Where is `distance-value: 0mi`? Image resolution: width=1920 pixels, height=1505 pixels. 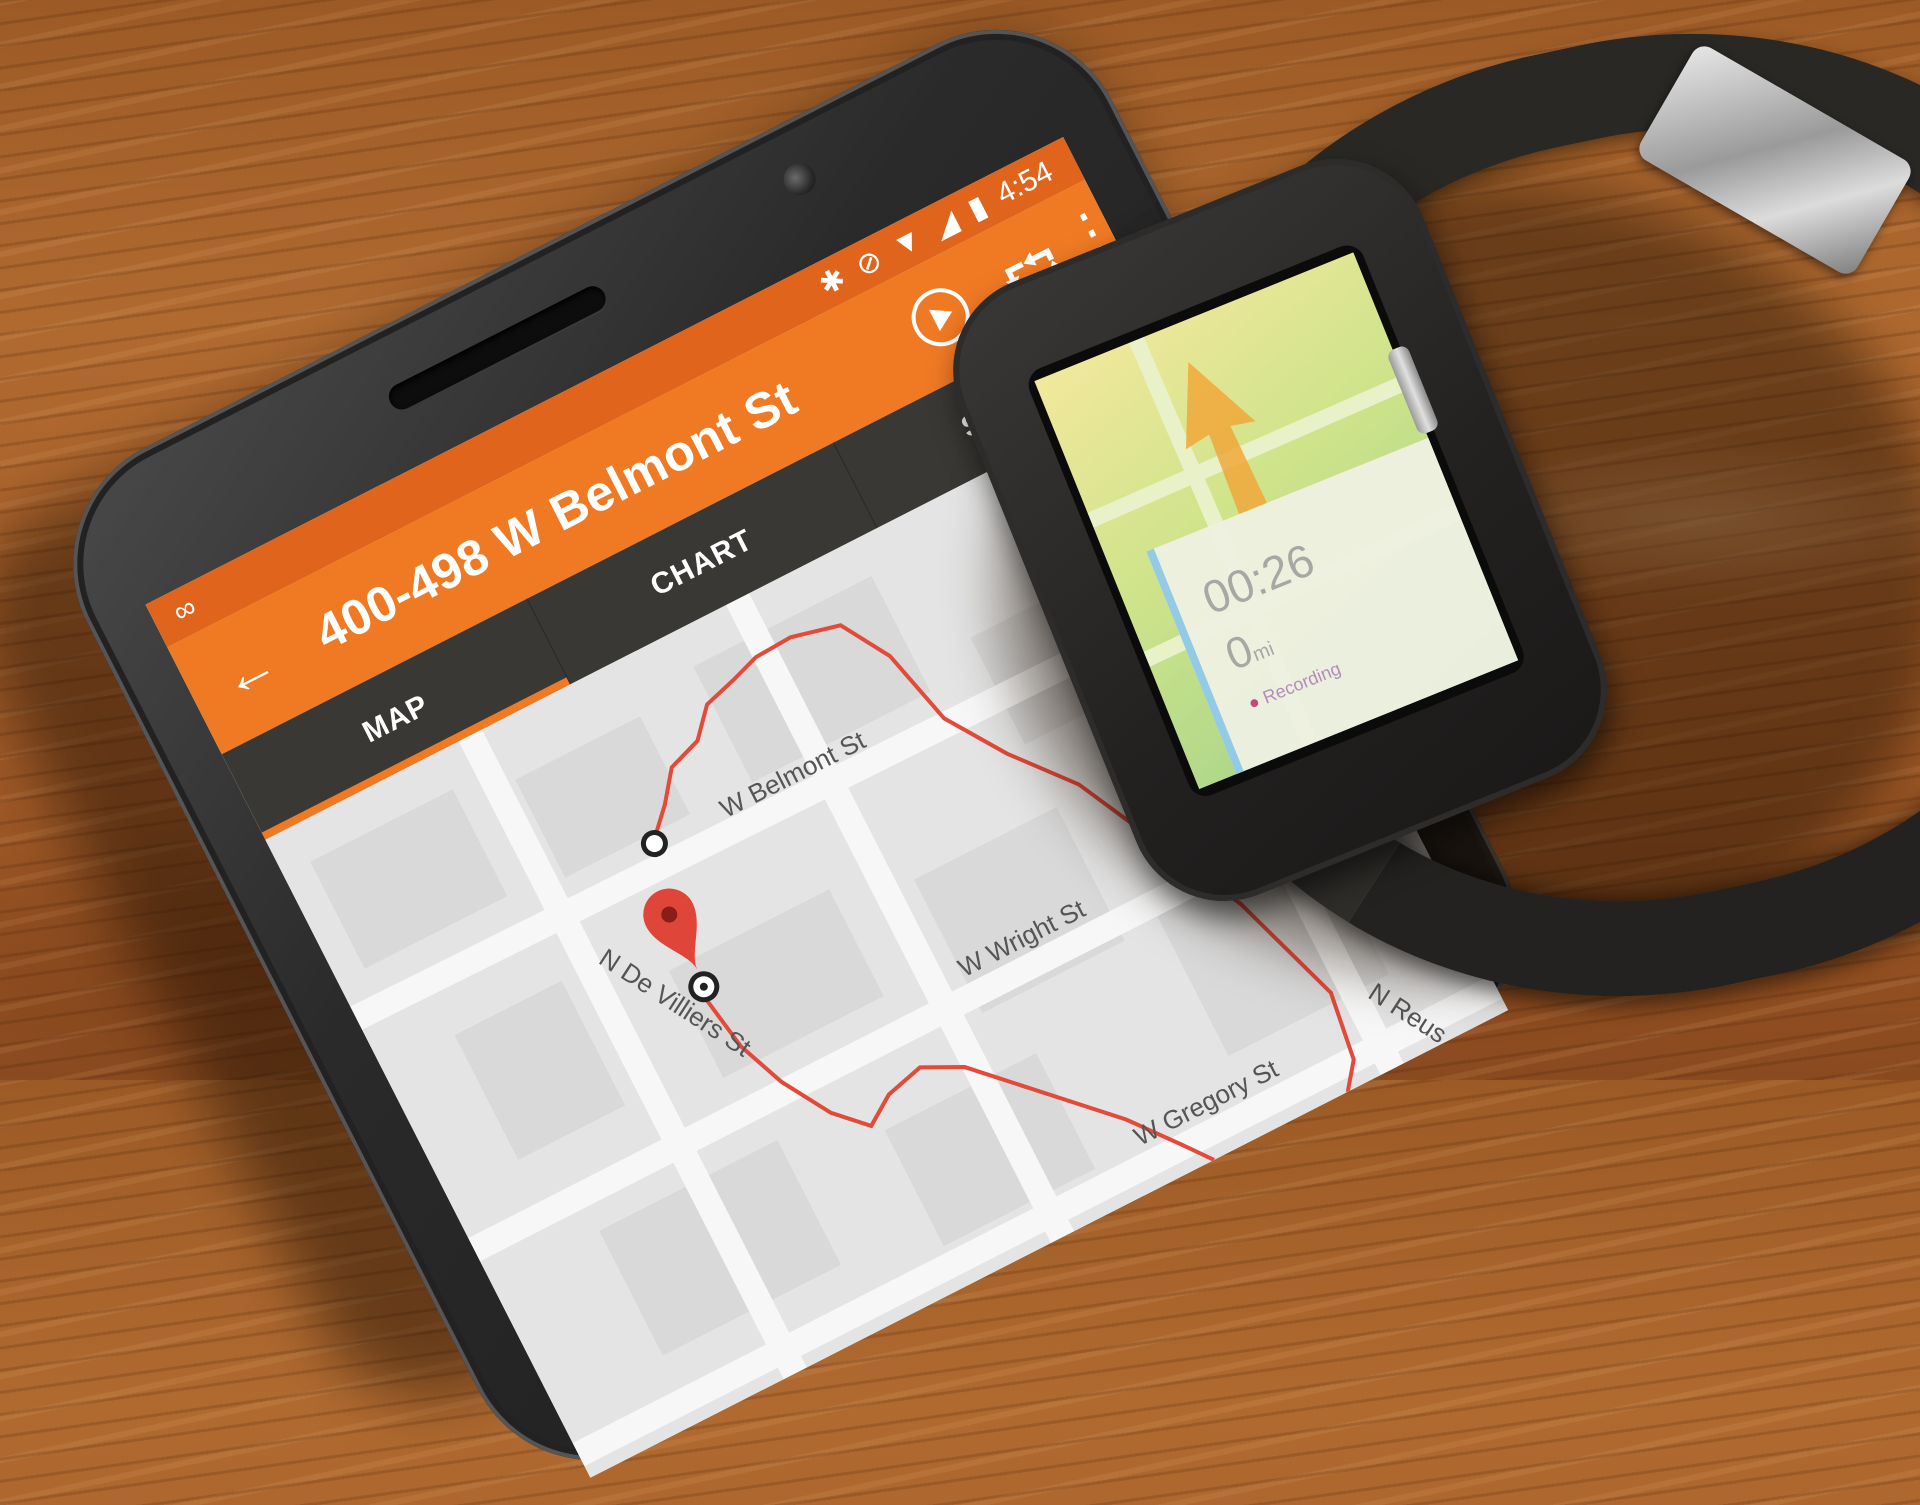 distance-value: 0mi is located at coordinates (1249, 648).